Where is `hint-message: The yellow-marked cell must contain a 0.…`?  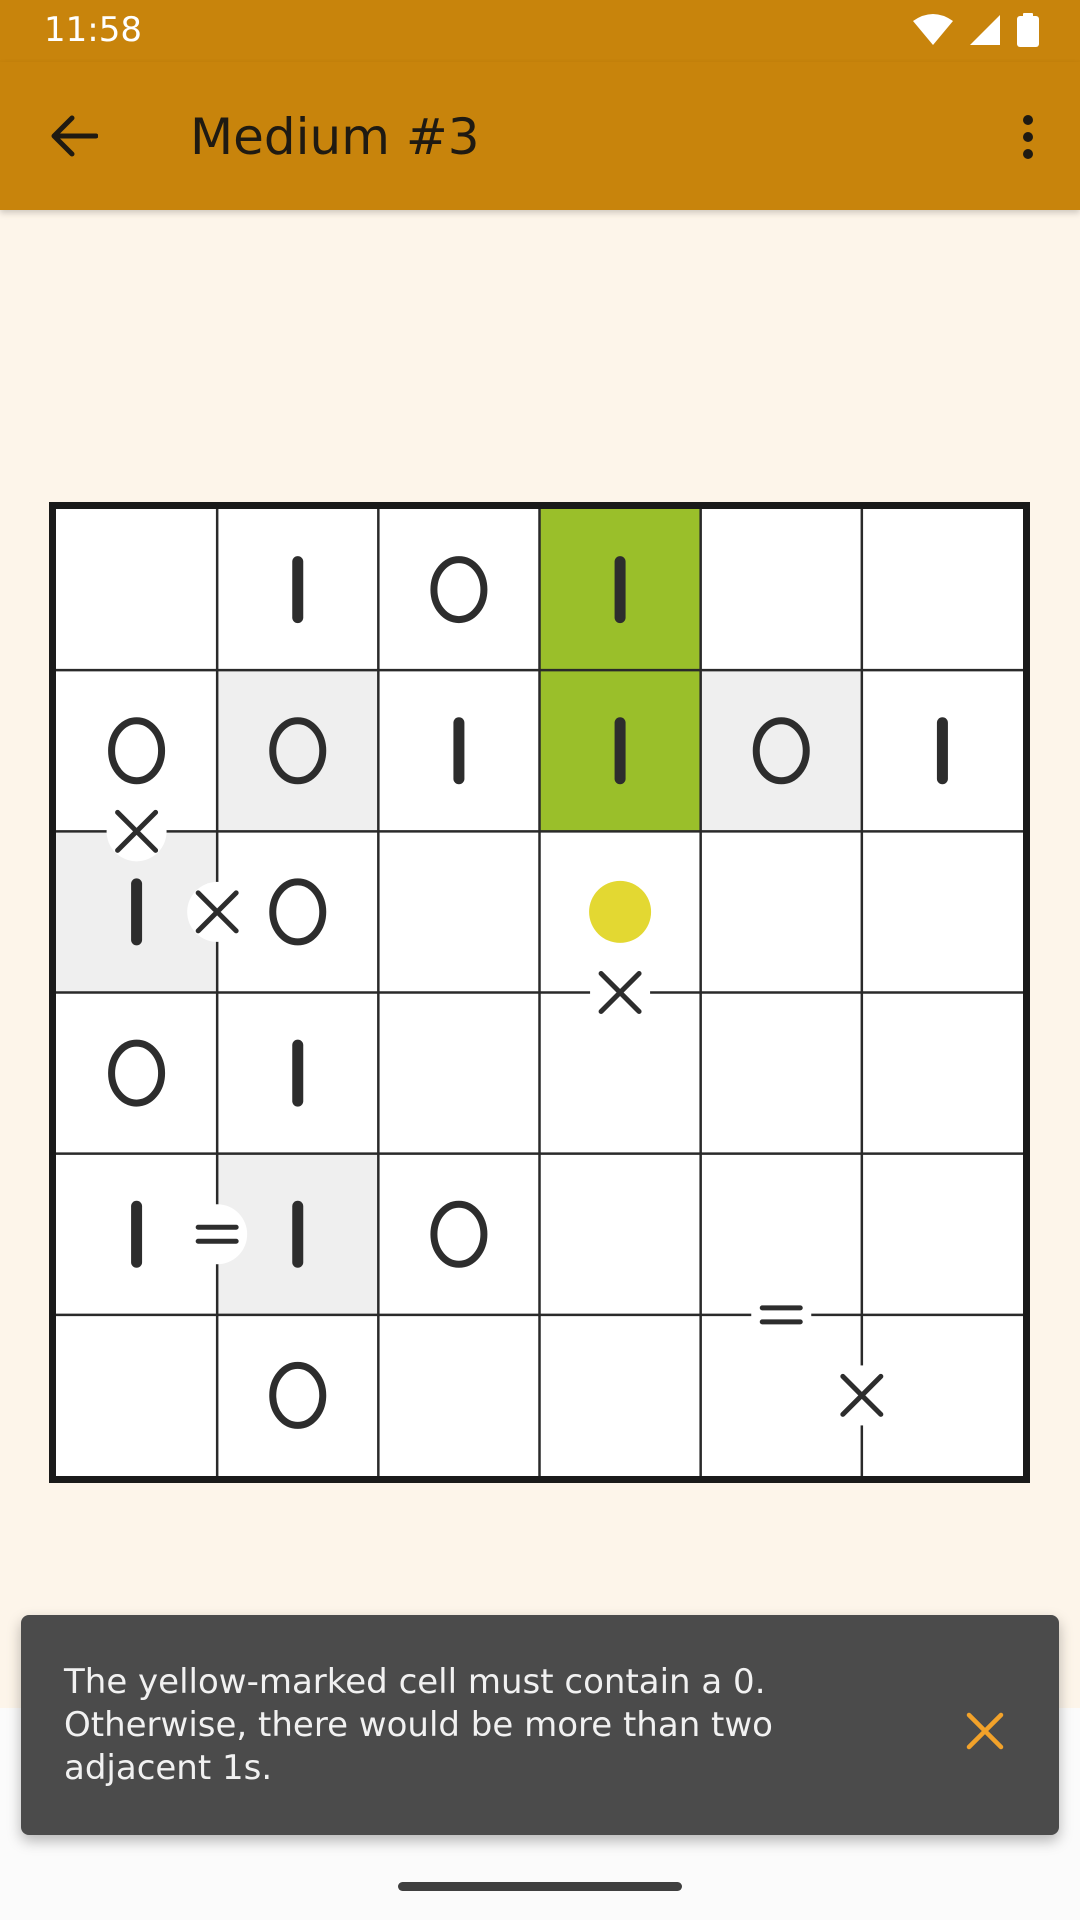 hint-message: The yellow-marked cell must contain a 0.… is located at coordinates (418, 1725).